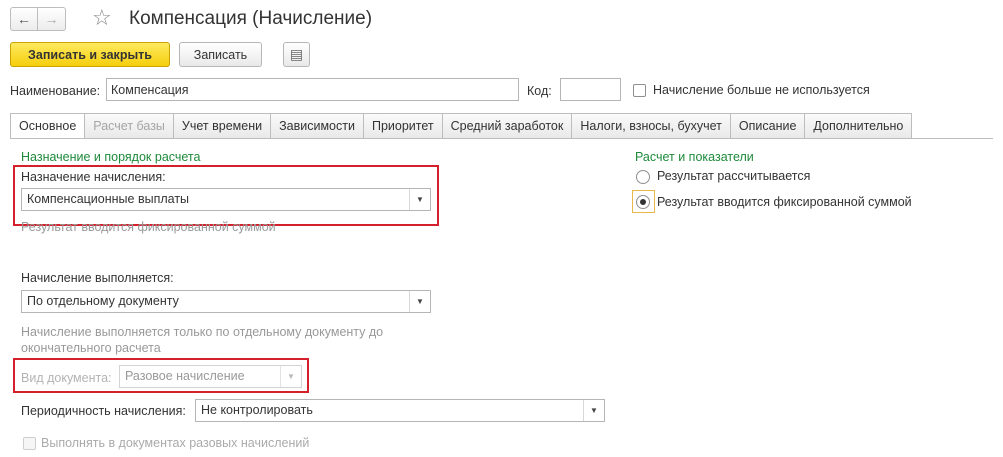 The width and height of the screenshot is (1003, 457). I want to click on calc-option-calculated-radio, so click(643, 177).